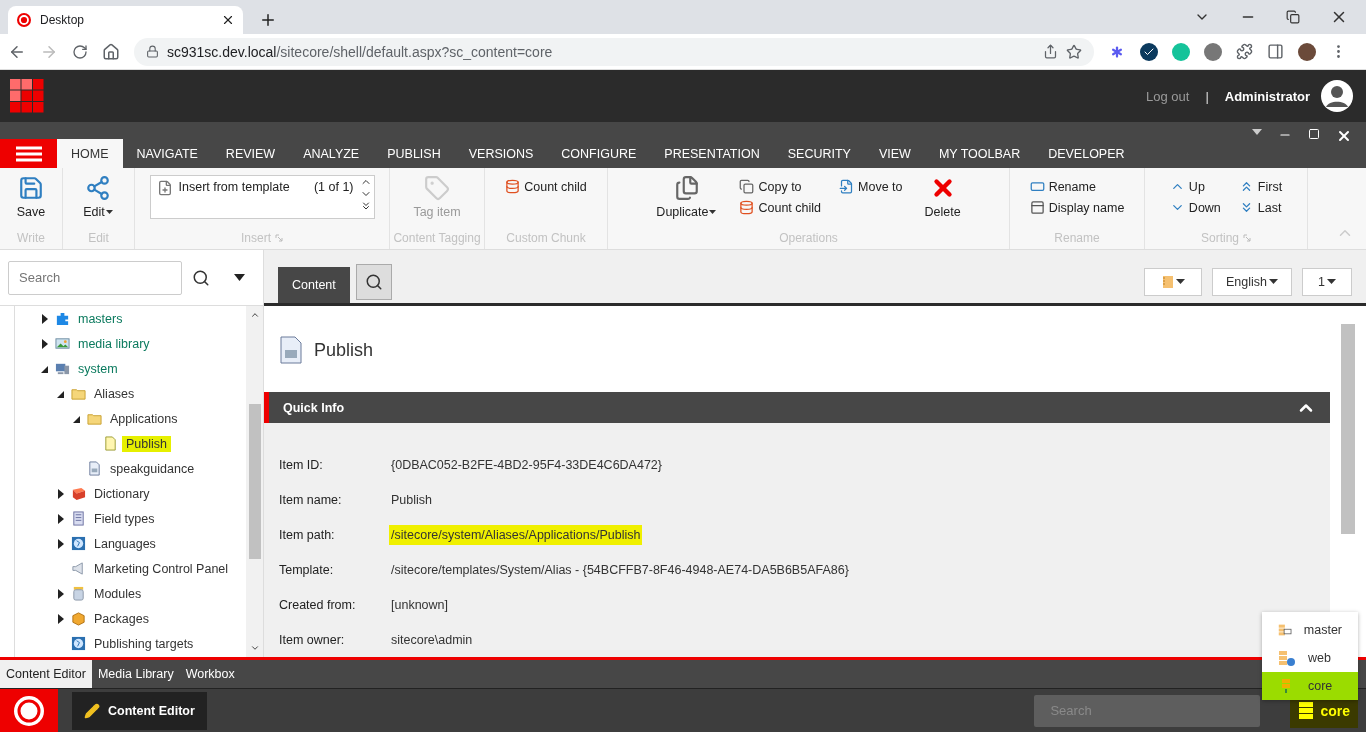 This screenshot has width=1366, height=732. What do you see at coordinates (29, 710) in the screenshot?
I see `start-button` at bounding box center [29, 710].